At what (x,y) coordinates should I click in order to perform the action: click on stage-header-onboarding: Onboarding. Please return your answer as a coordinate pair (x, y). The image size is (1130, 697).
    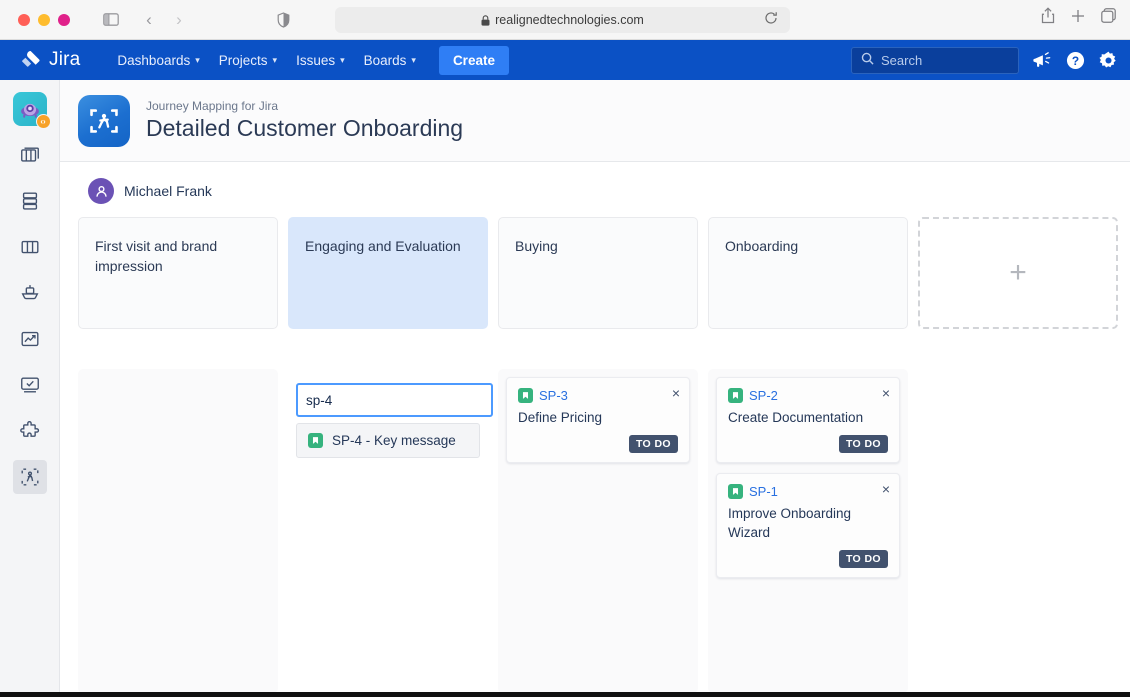
    Looking at the image, I should click on (808, 273).